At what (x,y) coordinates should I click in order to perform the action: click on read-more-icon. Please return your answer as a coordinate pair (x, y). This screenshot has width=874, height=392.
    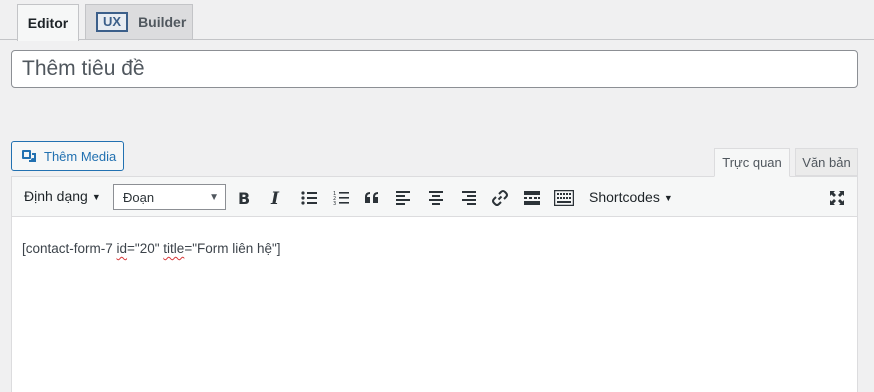
    Looking at the image, I should click on (532, 198).